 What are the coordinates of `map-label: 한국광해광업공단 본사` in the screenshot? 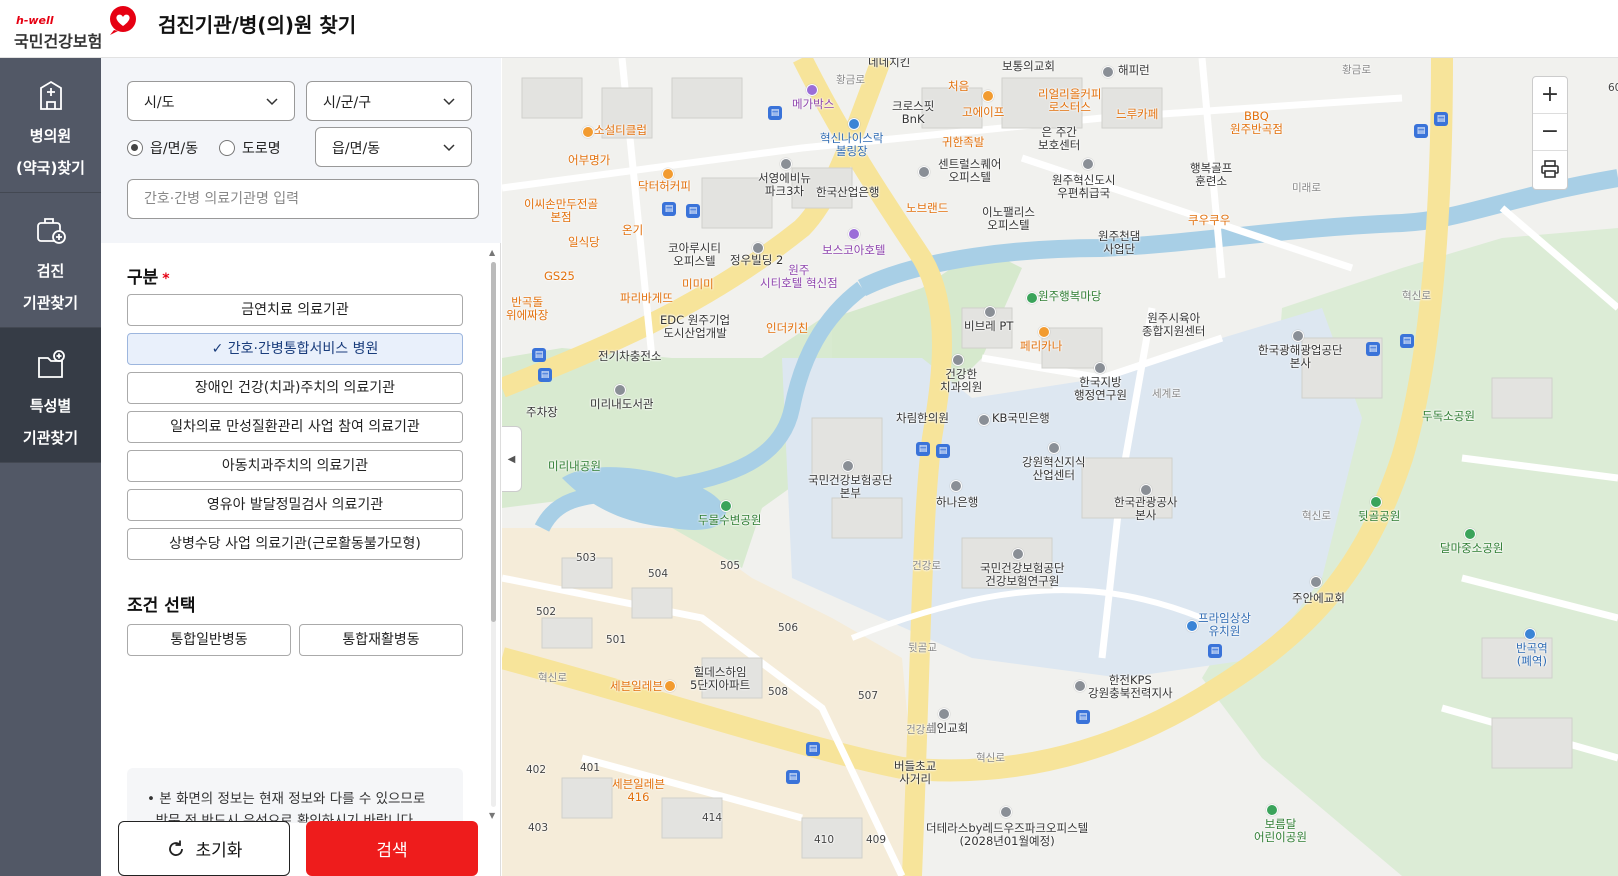 It's located at (1300, 357).